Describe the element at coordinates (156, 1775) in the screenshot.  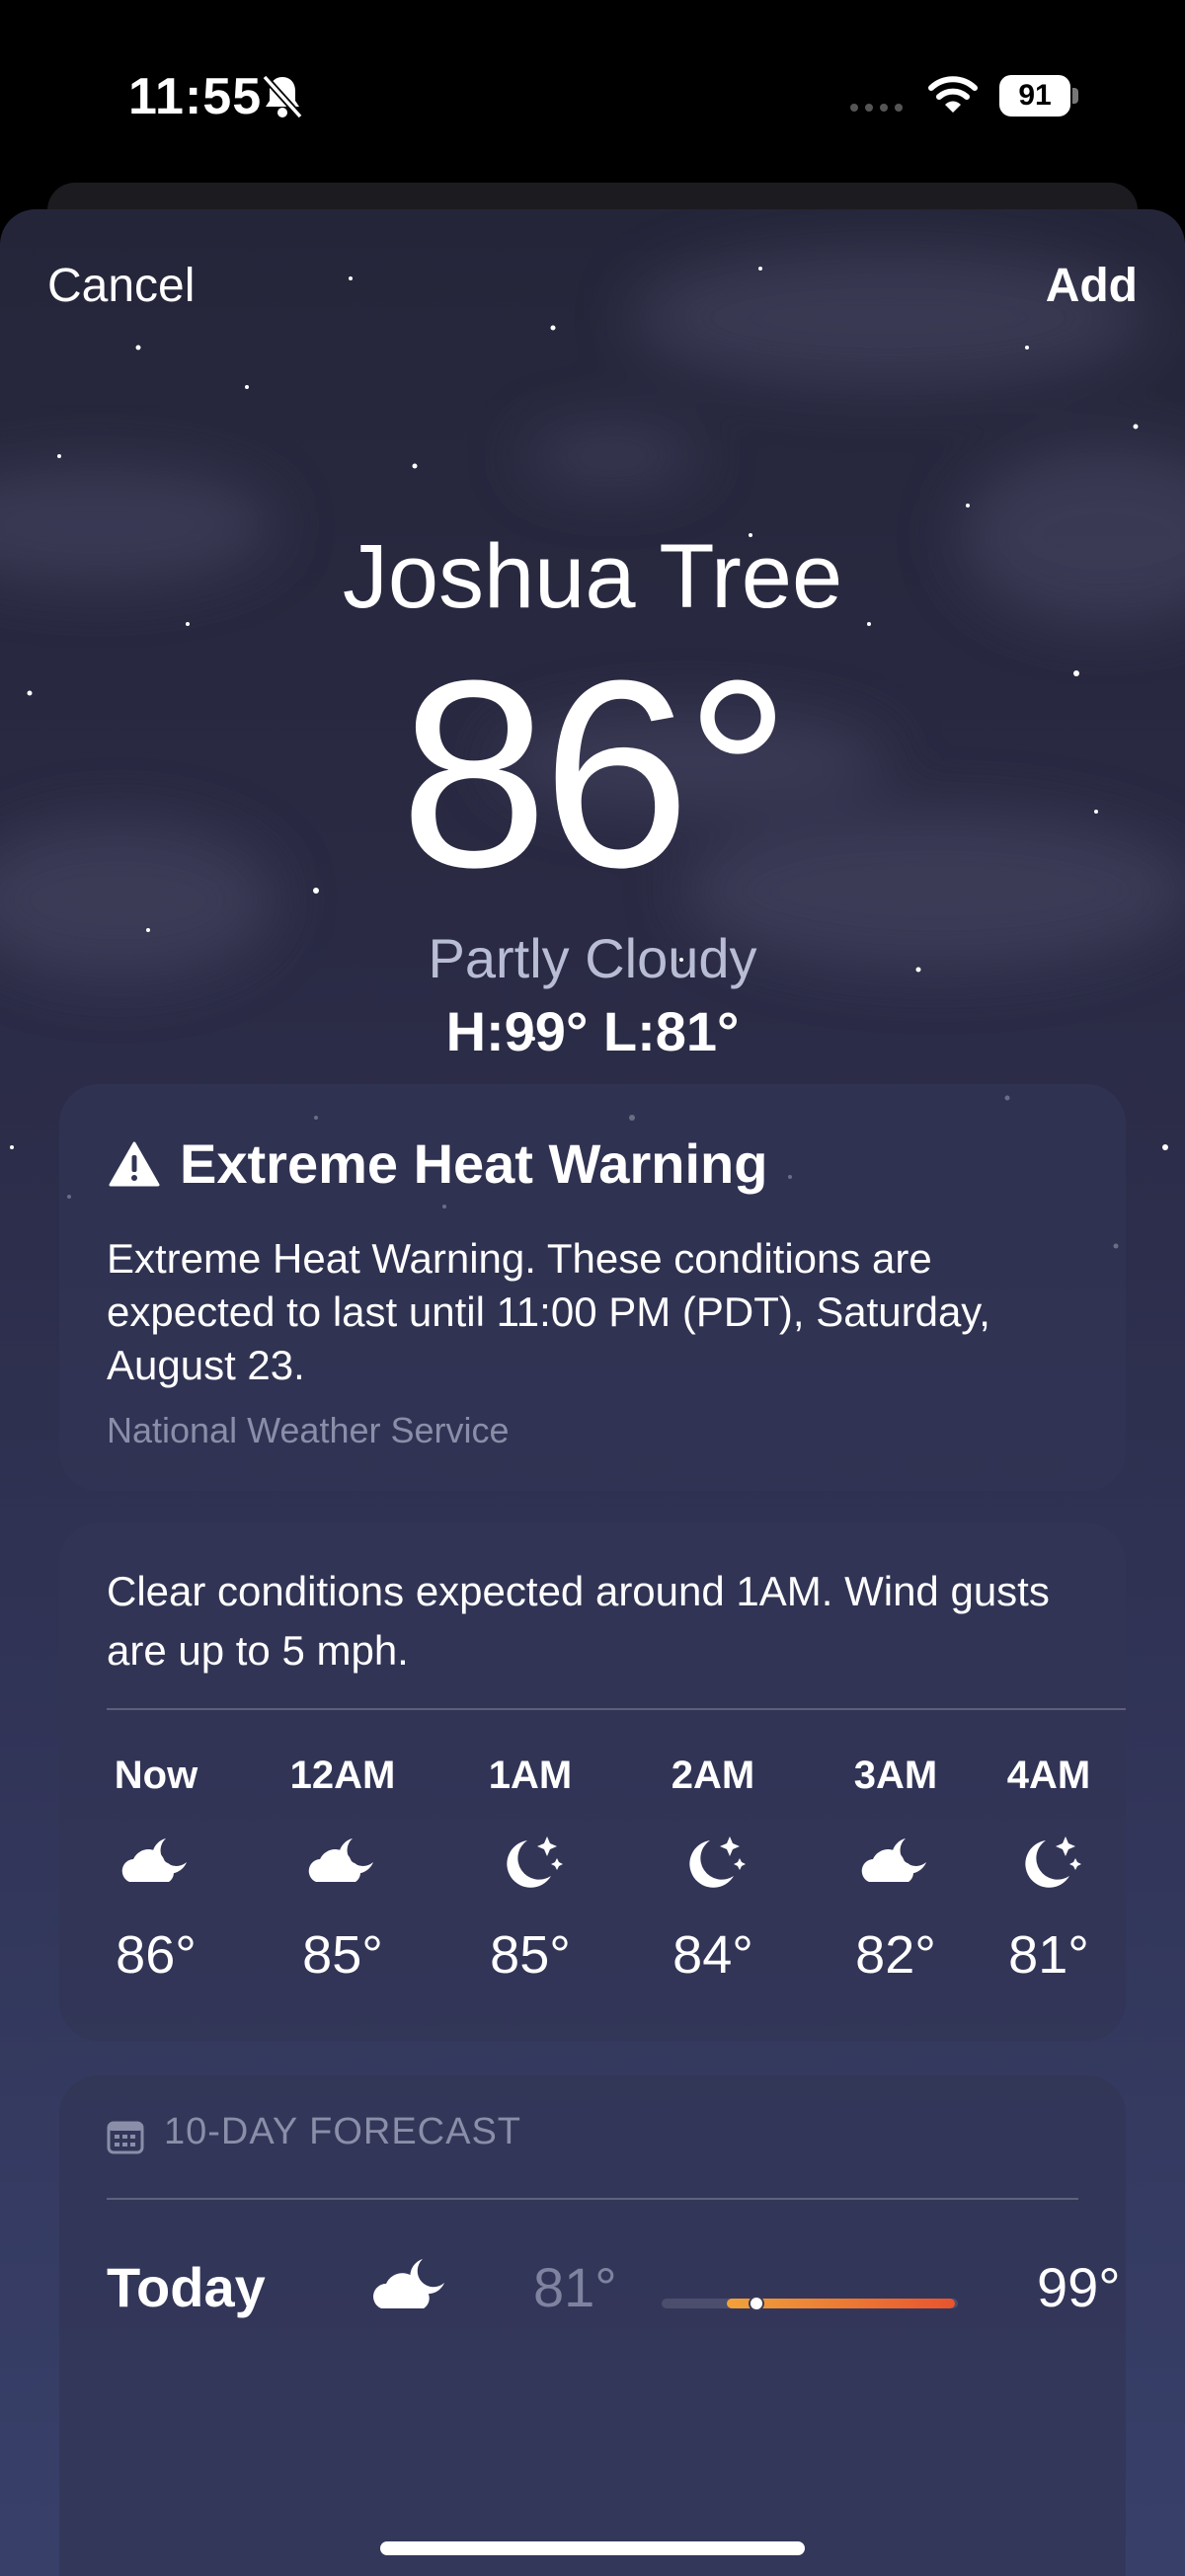
I see `hour-label: Now` at that location.